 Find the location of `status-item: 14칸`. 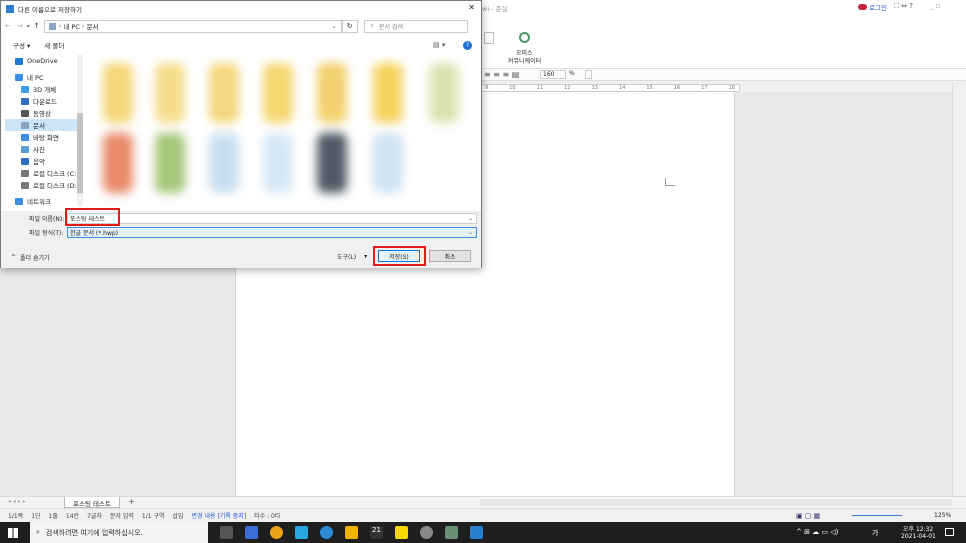

status-item: 14칸 is located at coordinates (72, 515).